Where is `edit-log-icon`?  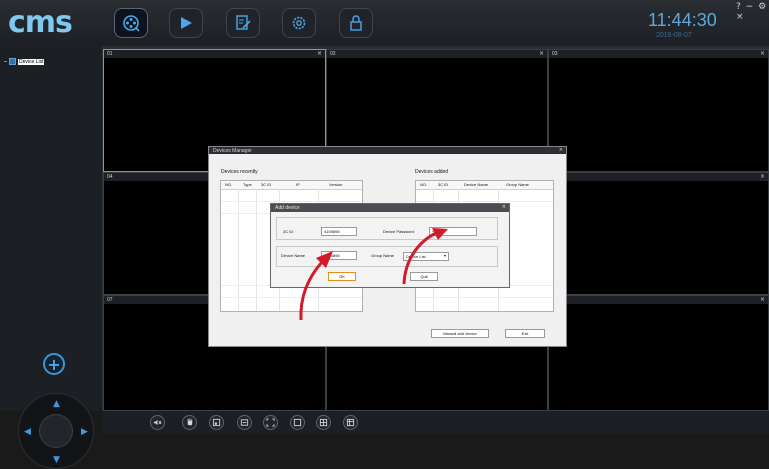
edit-log-icon is located at coordinates (243, 22).